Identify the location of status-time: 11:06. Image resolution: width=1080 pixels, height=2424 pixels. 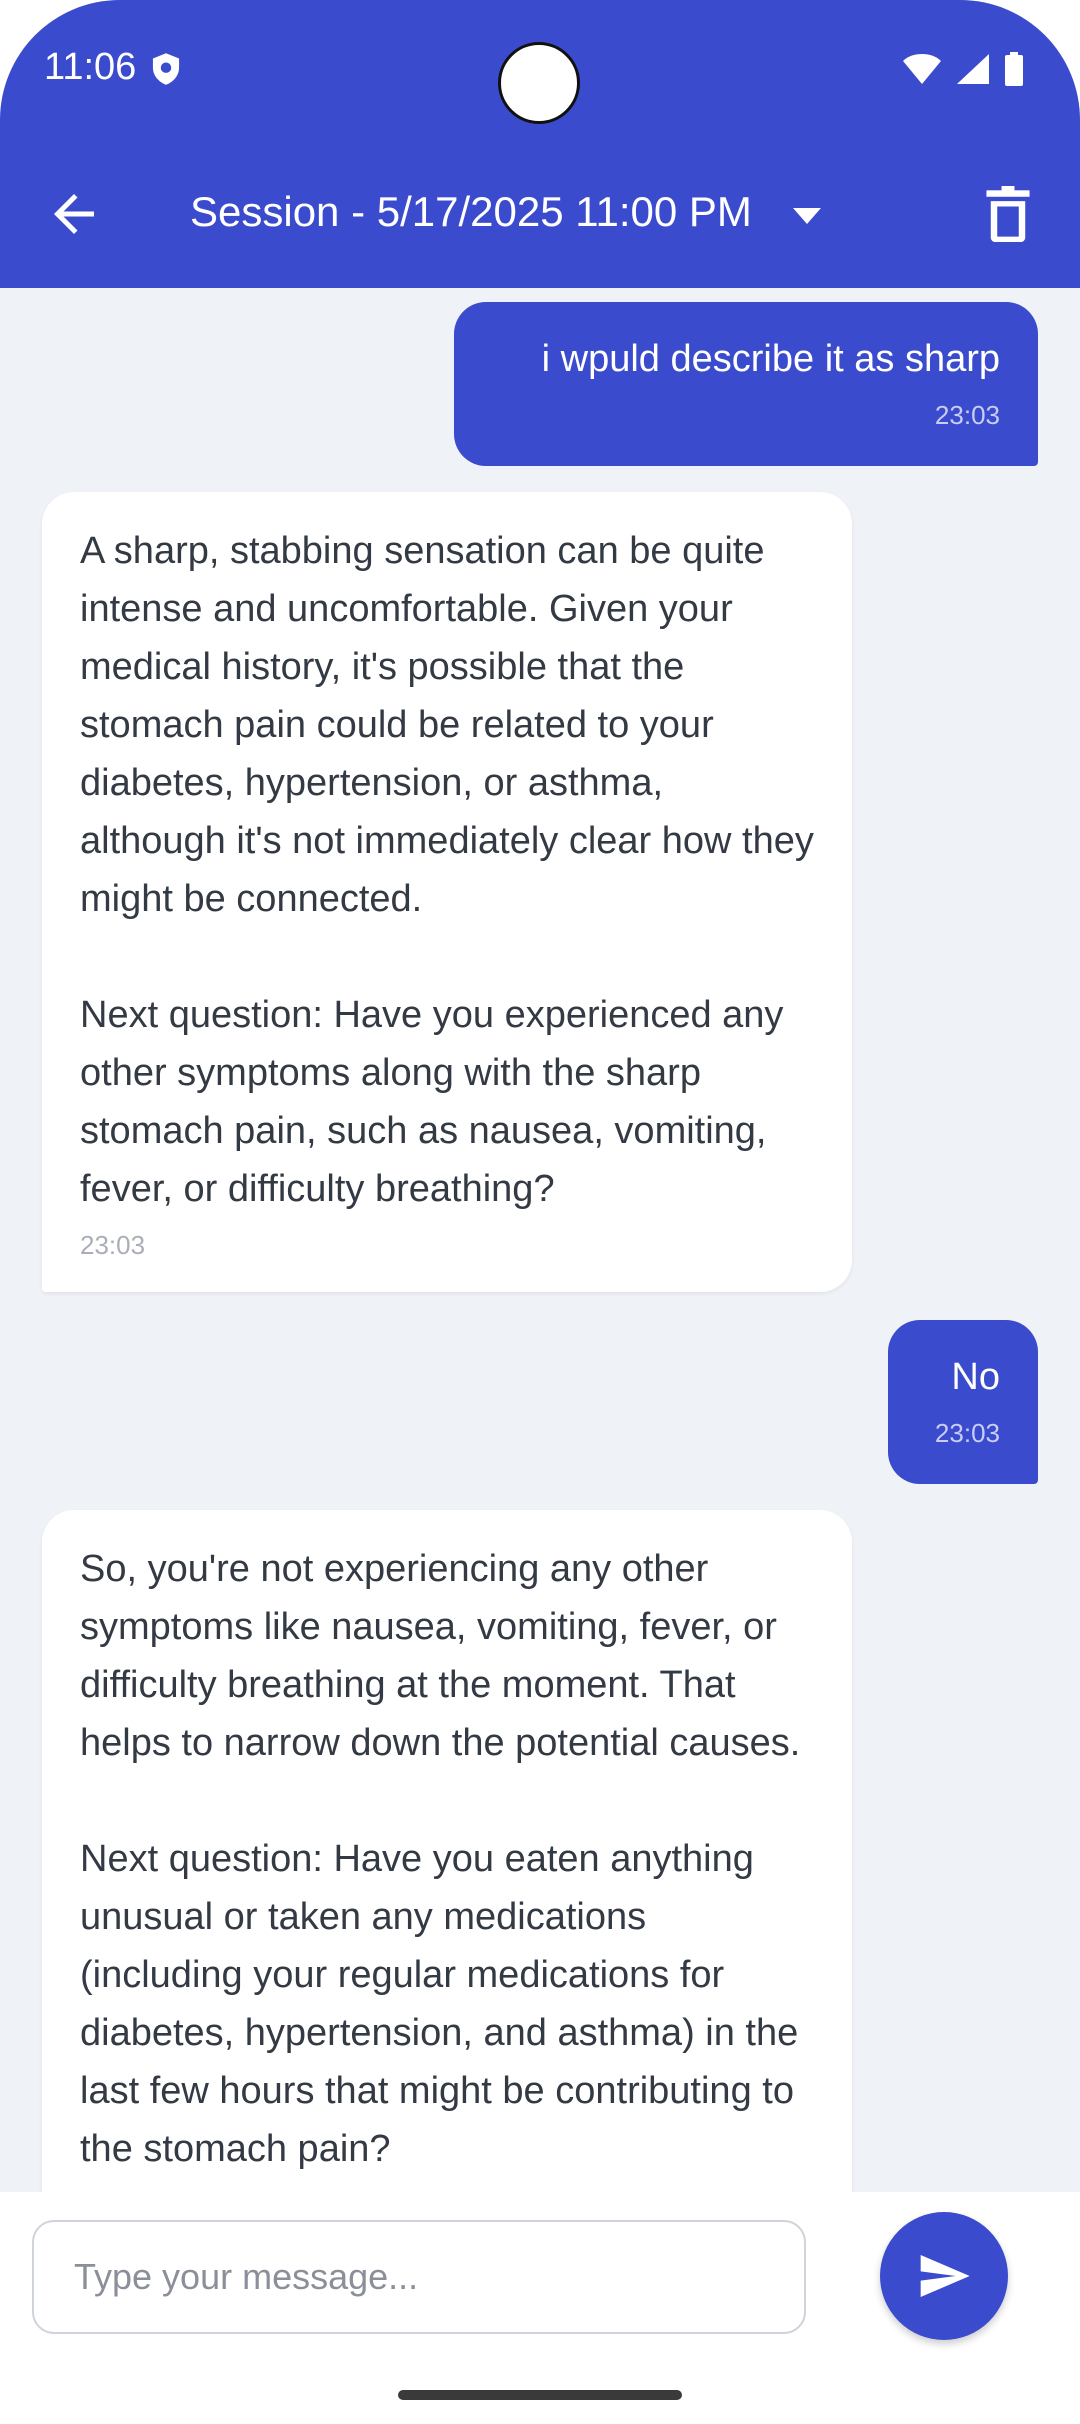
(90, 67).